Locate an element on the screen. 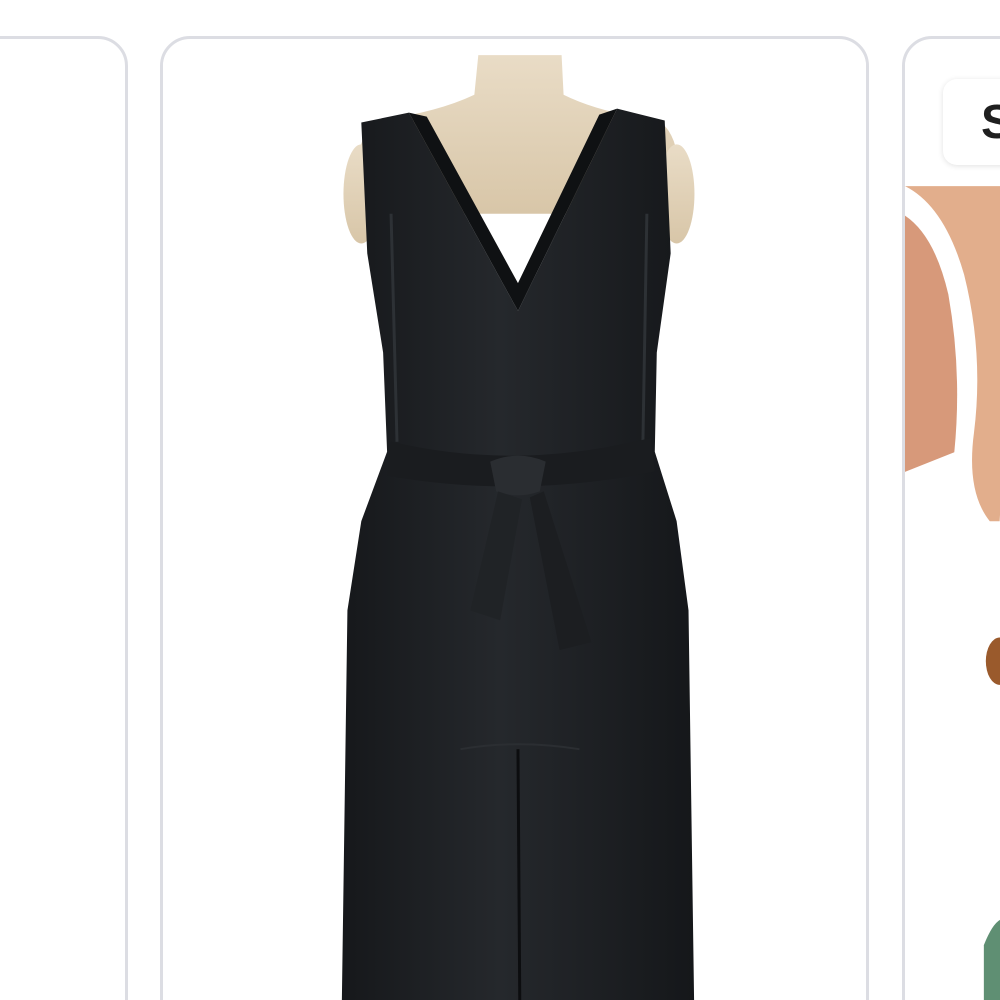 The image size is (1000, 1000). product-photo is located at coordinates (952, 519).